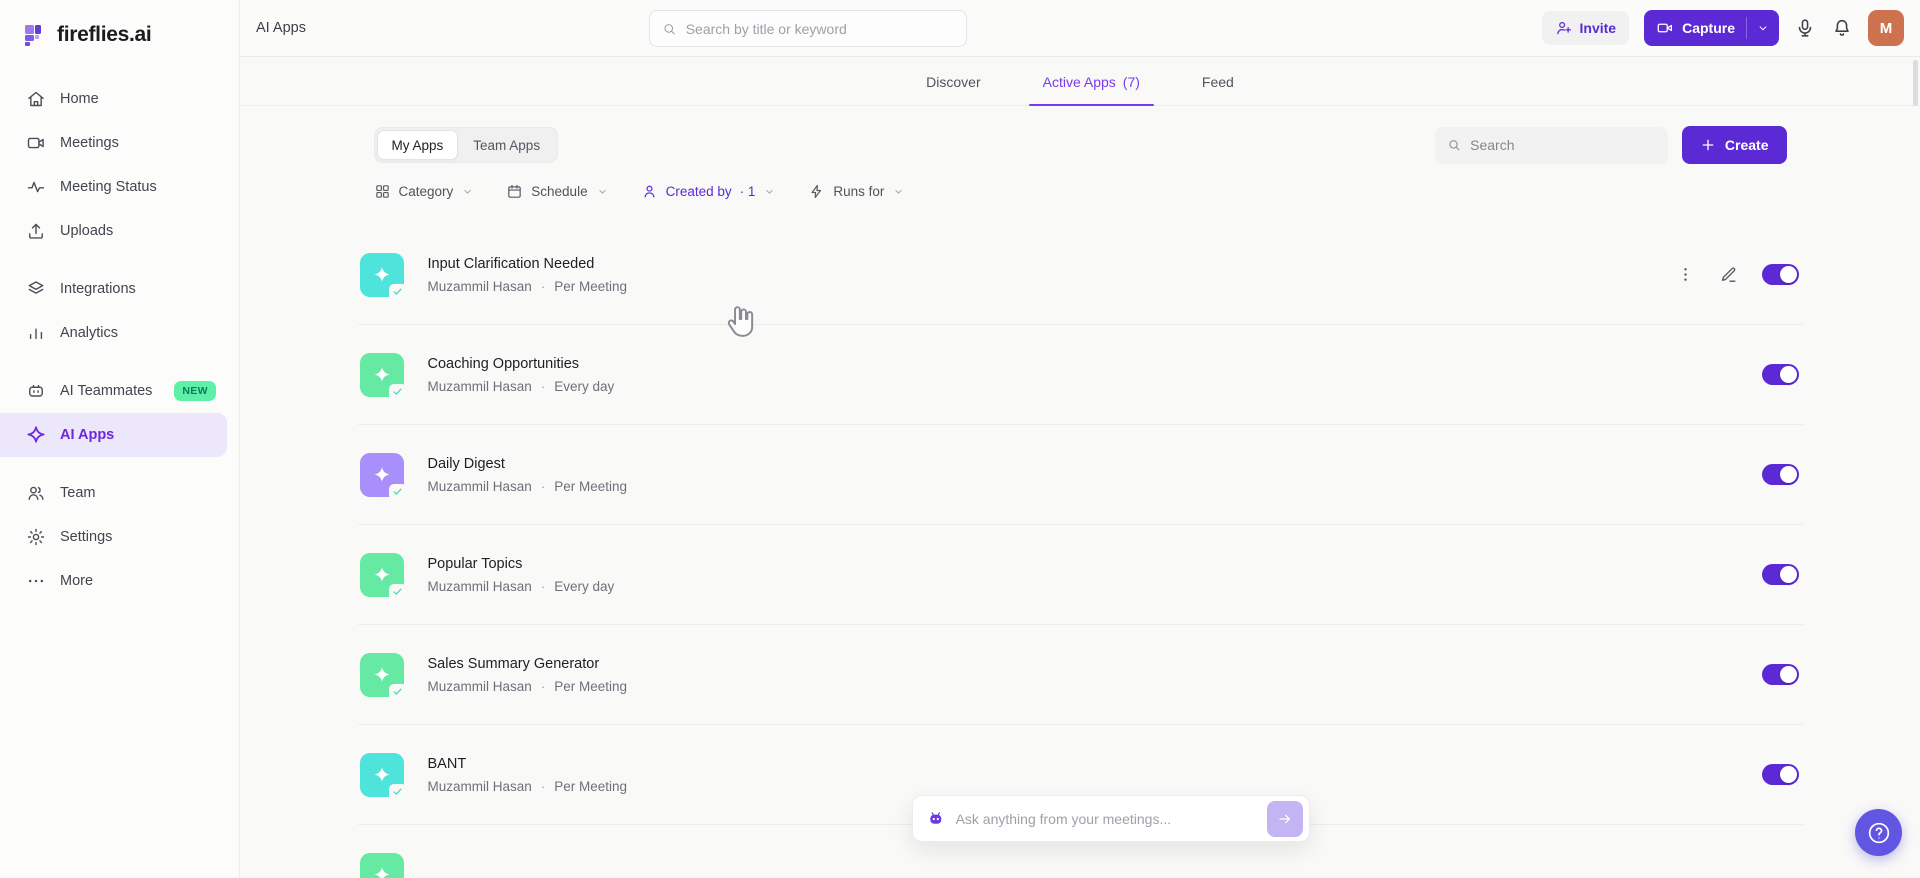  I want to click on sidebar-item-label: Analytics, so click(89, 333).